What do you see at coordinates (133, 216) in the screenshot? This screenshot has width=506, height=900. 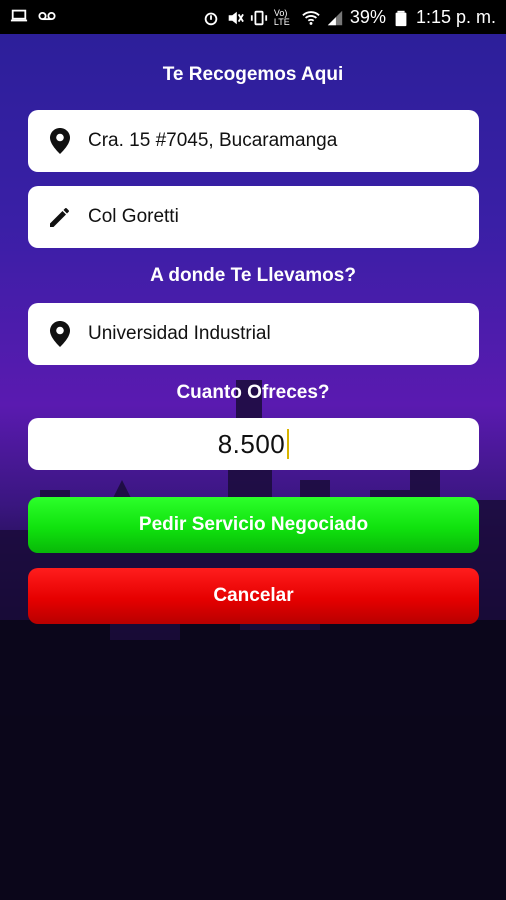 I see `pickup-reference-text: Col Goretti` at bounding box center [133, 216].